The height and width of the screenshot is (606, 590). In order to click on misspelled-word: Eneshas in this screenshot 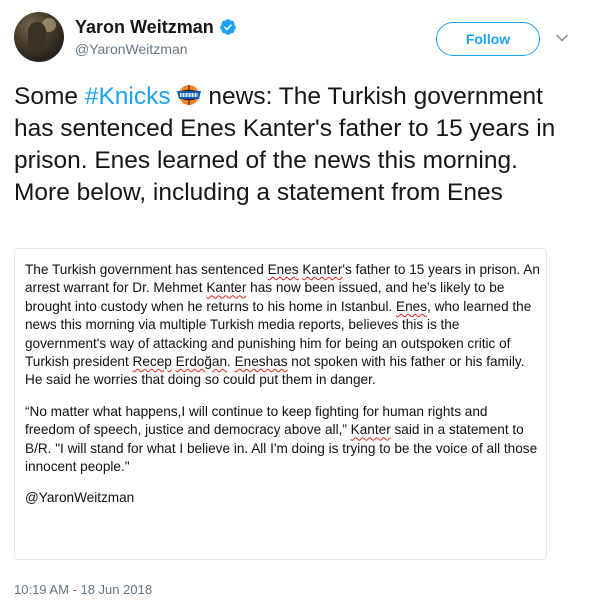, I will do `click(261, 362)`.